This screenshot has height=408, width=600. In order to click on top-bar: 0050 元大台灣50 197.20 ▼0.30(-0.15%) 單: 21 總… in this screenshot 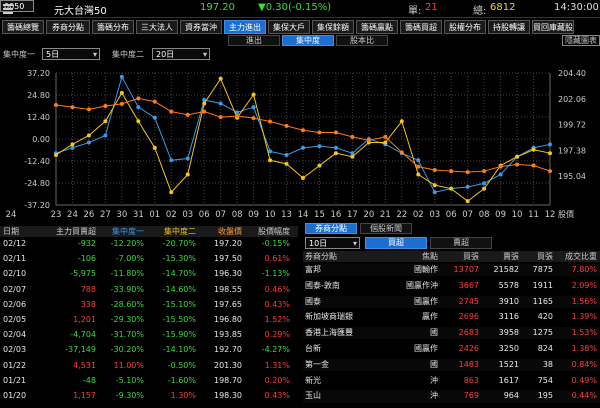, I will do `click(300, 9)`.